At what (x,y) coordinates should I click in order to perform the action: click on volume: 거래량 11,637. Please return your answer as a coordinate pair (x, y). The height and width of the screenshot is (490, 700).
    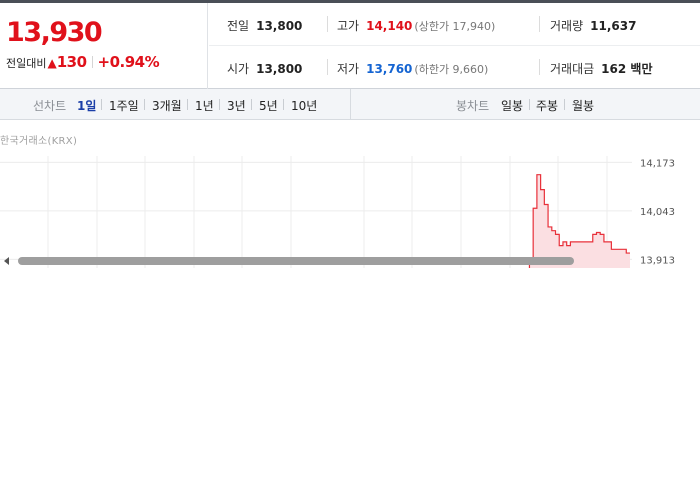
    Looking at the image, I should click on (593, 25).